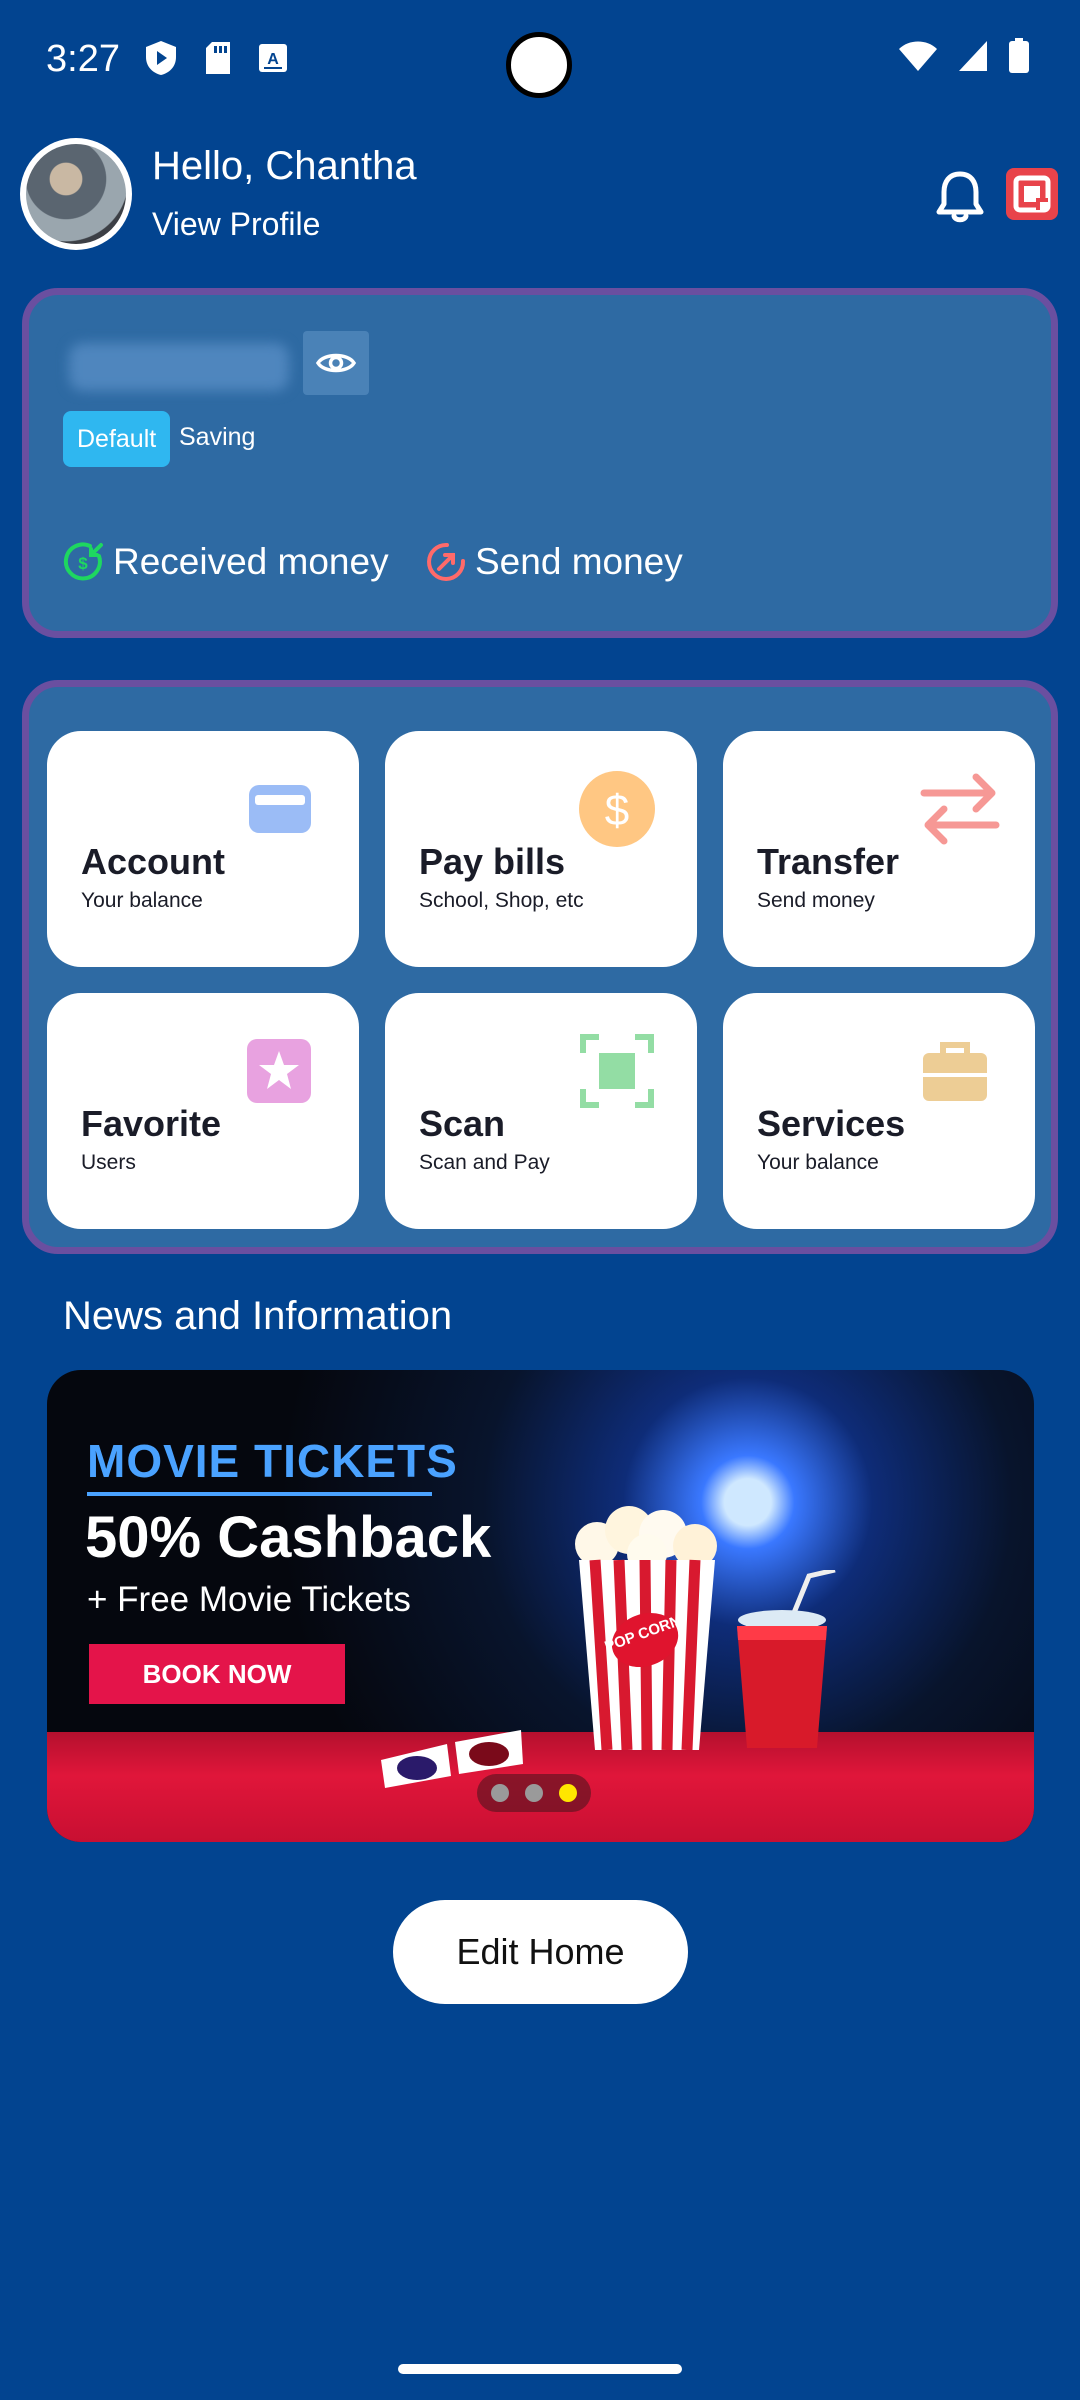 The image size is (1080, 2400). Describe the element at coordinates (153, 861) in the screenshot. I see `tile-title: Account` at that location.